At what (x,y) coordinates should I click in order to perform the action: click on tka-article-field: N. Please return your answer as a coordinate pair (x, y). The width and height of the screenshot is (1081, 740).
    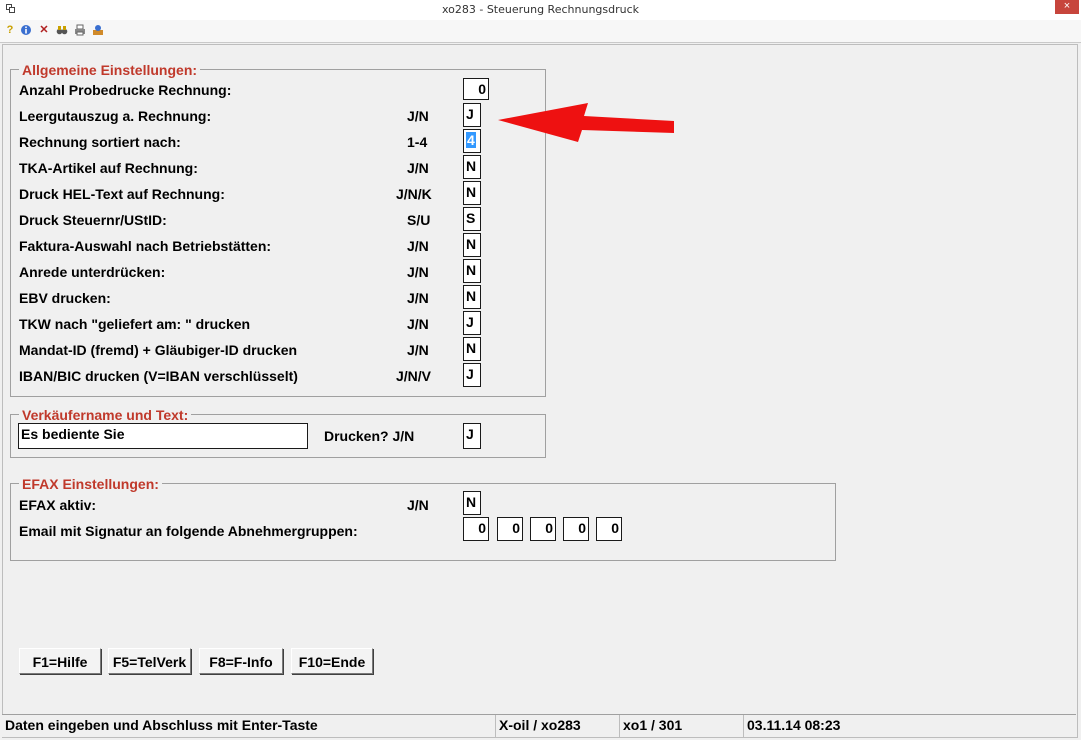
    Looking at the image, I should click on (472, 167).